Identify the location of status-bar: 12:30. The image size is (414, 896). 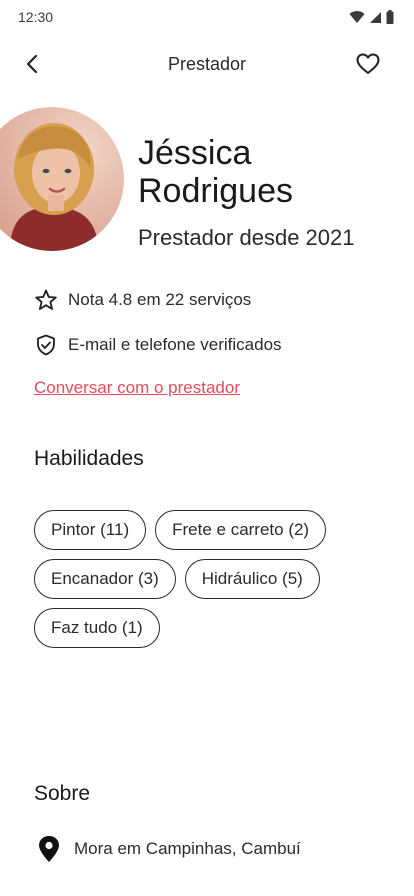
(207, 17).